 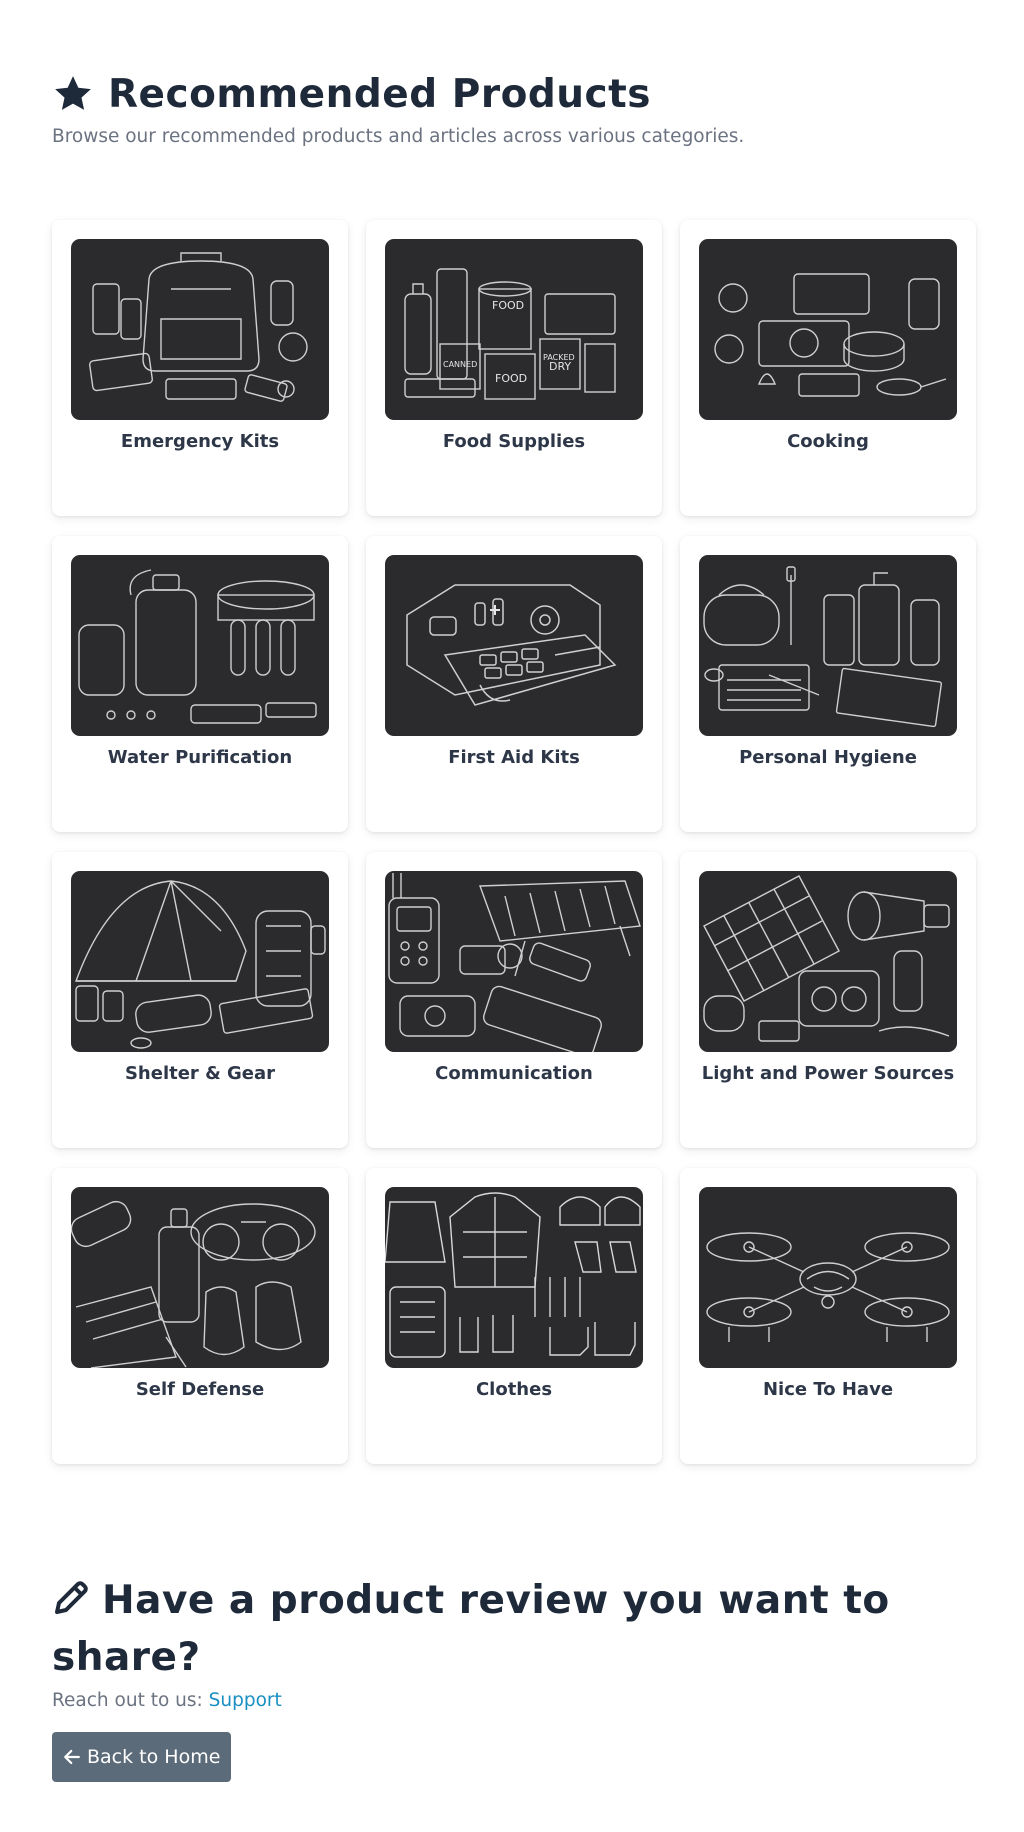 What do you see at coordinates (828, 961) in the screenshot?
I see `flashlight-solar-image` at bounding box center [828, 961].